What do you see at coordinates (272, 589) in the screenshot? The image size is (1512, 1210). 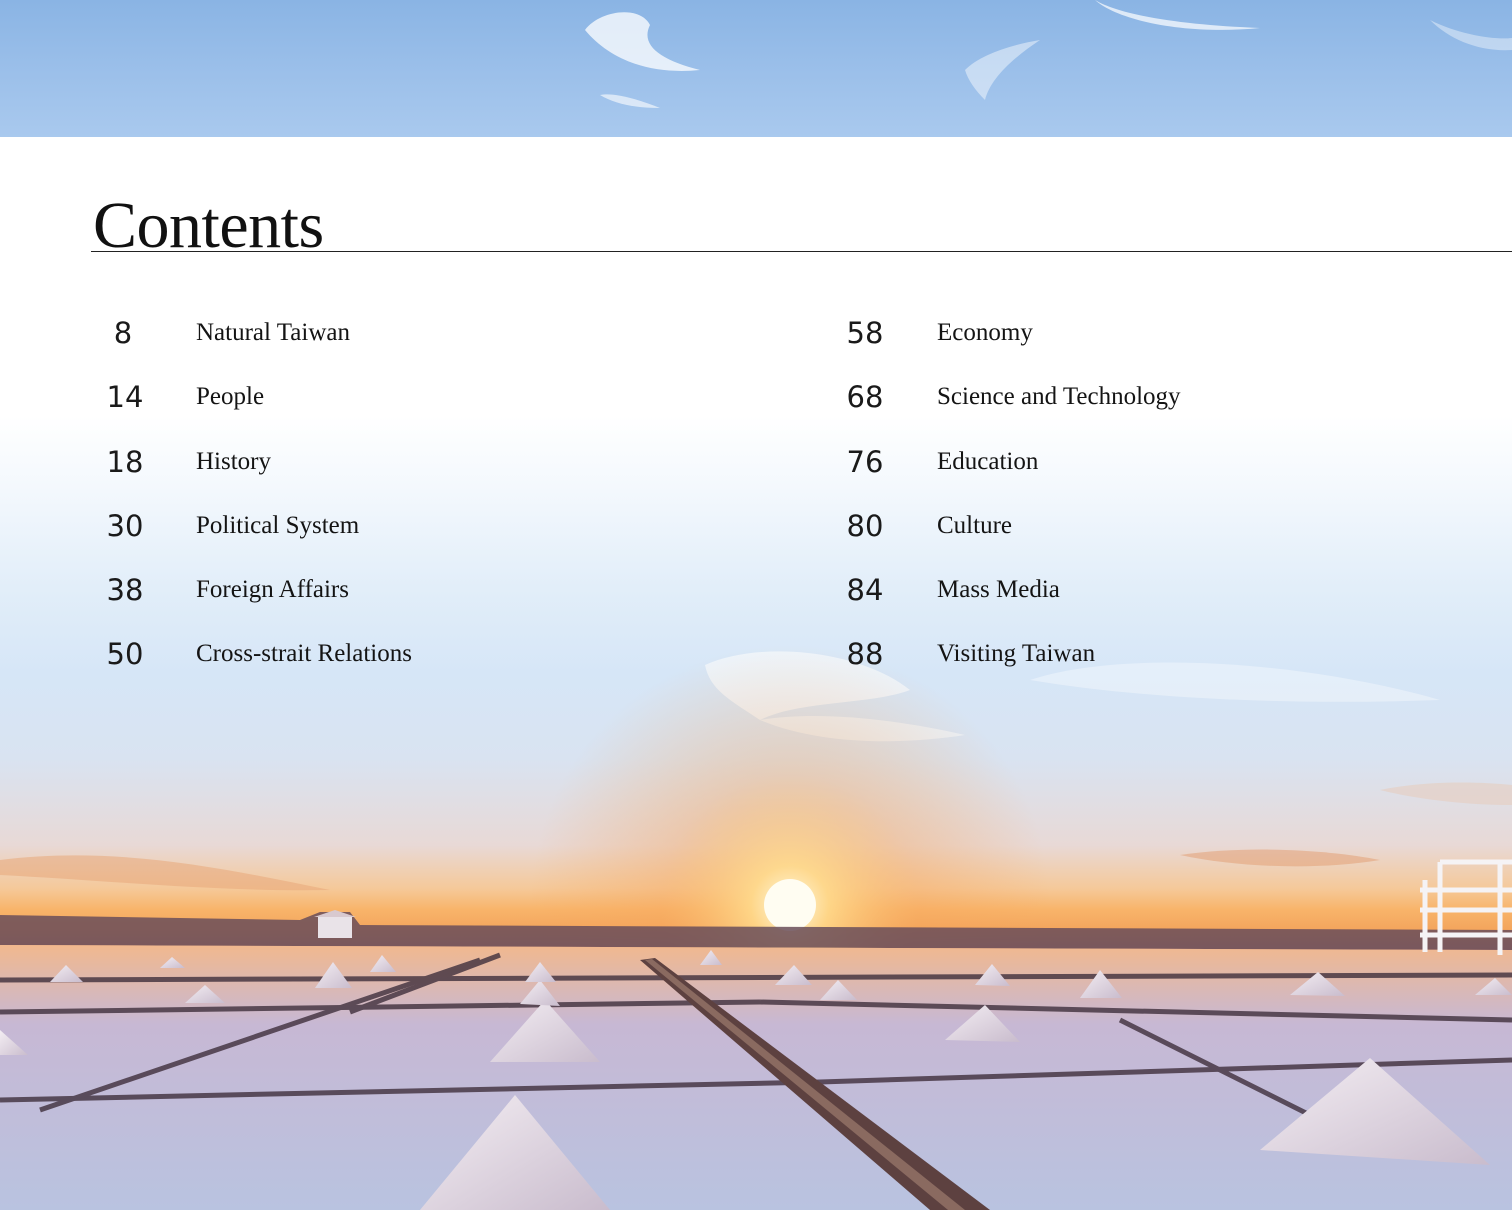 I see `section-title: Foreign Affairs` at bounding box center [272, 589].